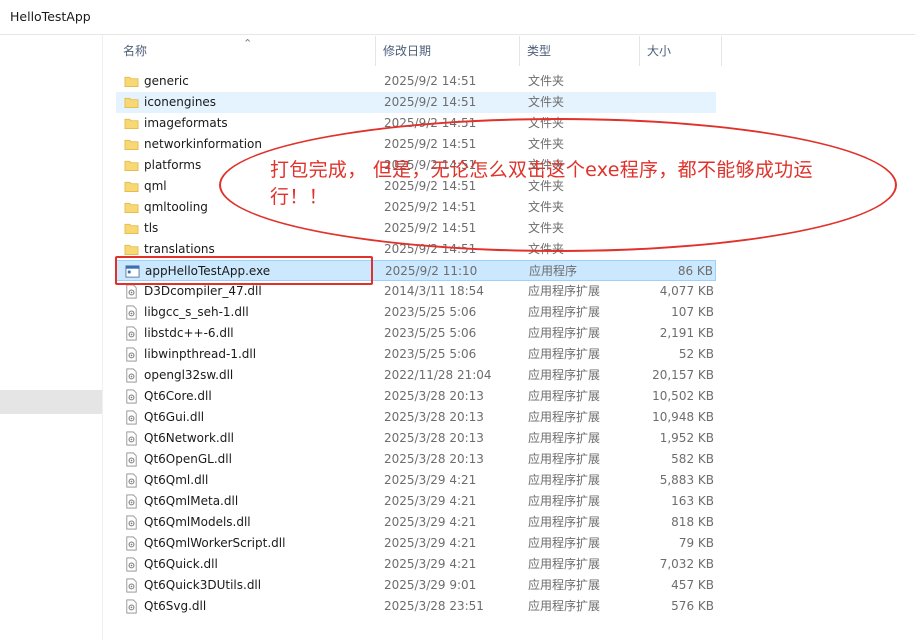 This screenshot has width=915, height=640. I want to click on file-date: 2014/3/11 18:54, so click(434, 291).